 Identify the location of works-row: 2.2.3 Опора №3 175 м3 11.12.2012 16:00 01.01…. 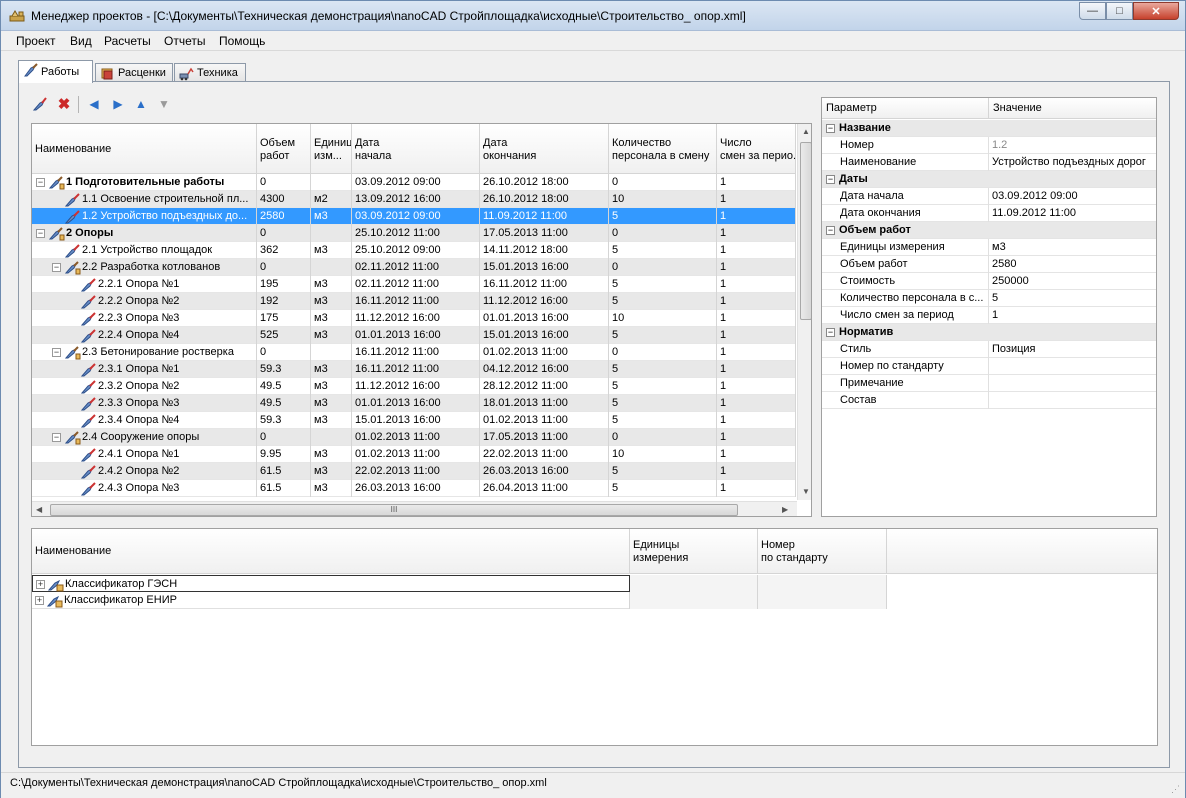
(414, 318).